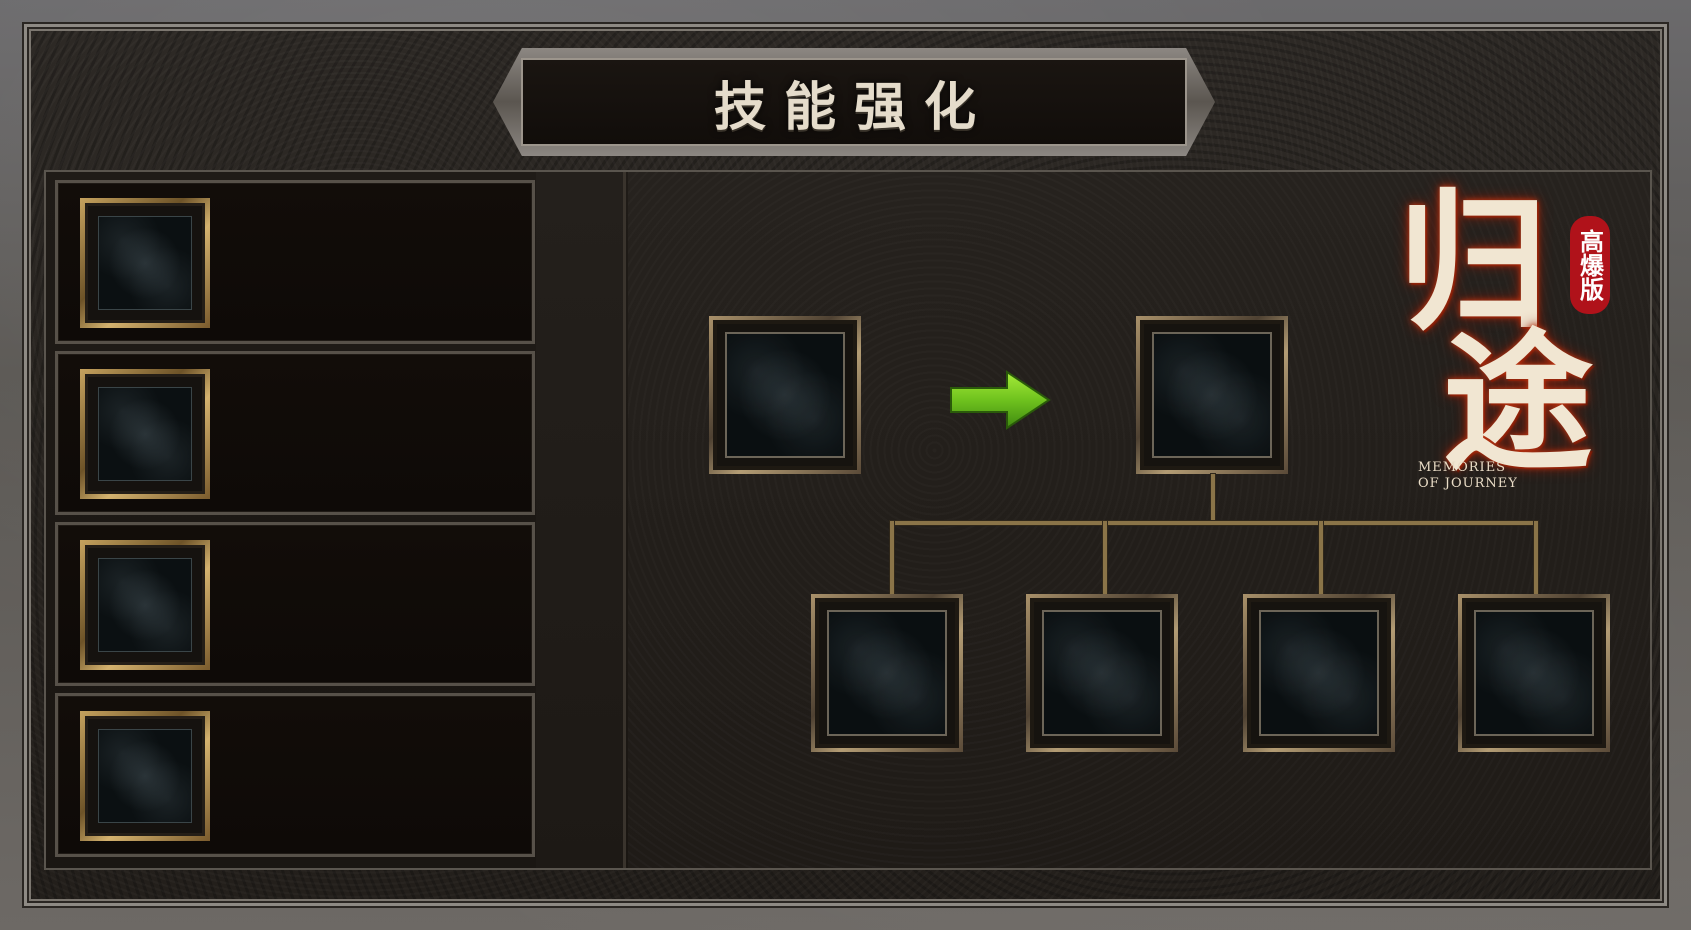  I want to click on green-arrow-right-icon, so click(1000, 400).